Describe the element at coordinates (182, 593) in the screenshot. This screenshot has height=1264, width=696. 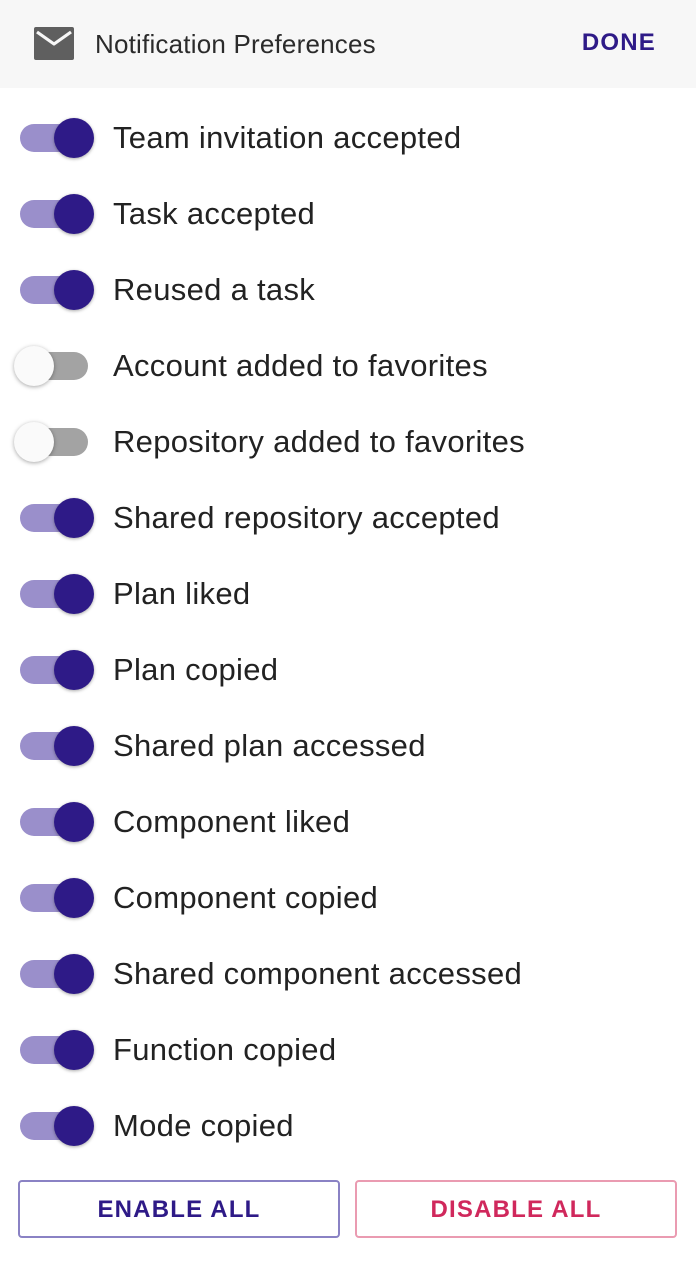
I see `preference-label: Plan liked` at that location.